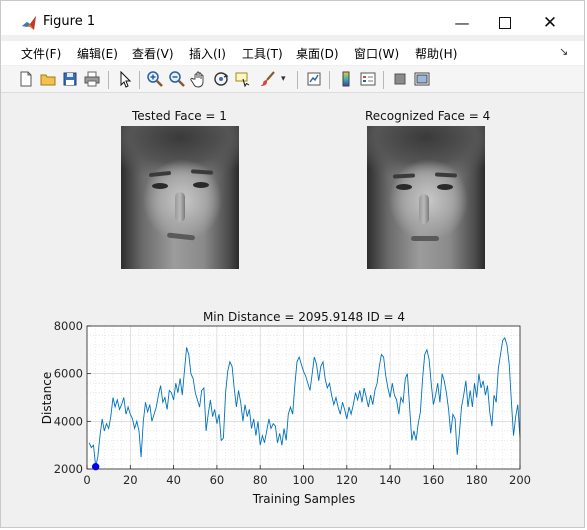 This screenshot has width=587, height=530. Describe the element at coordinates (47, 398) in the screenshot. I see `y-axis-label: Distance` at that location.